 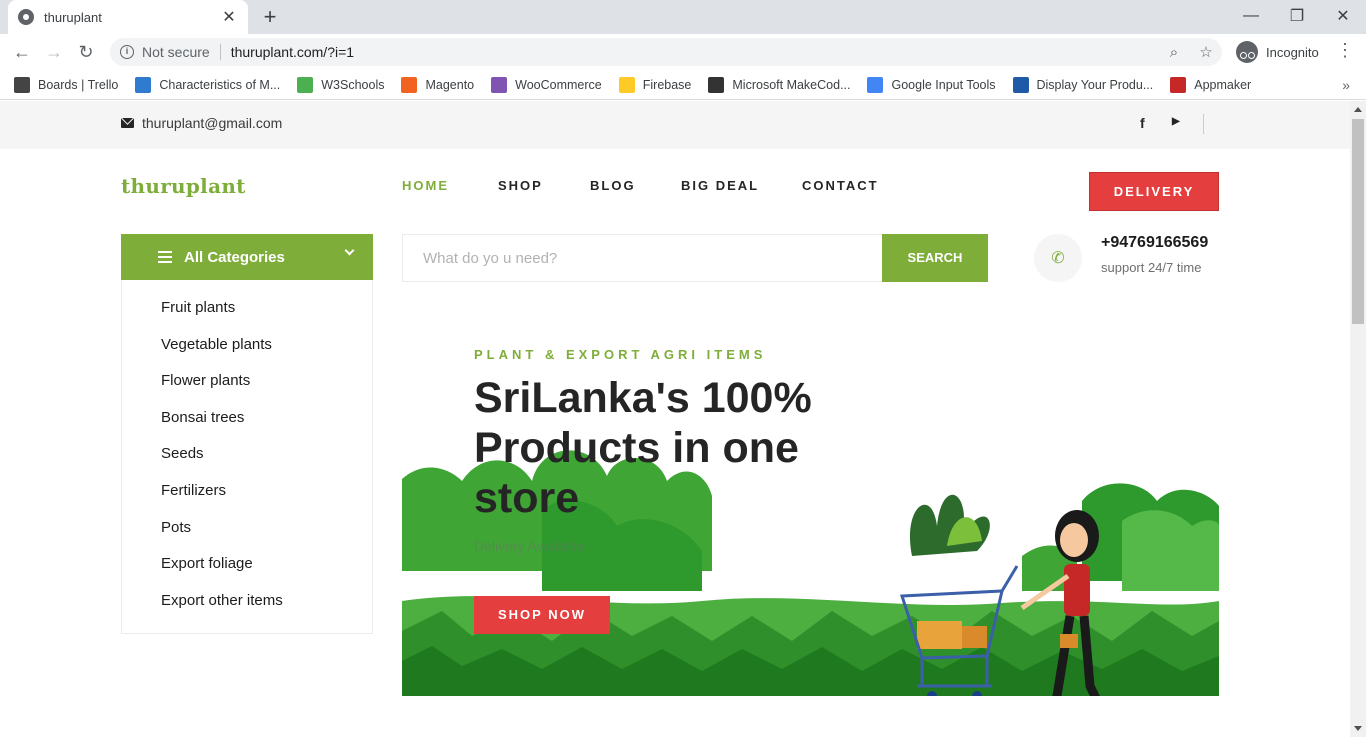 I want to click on top-info-bar: thuruplant@gmail.com f ▶, so click(x=675, y=125).